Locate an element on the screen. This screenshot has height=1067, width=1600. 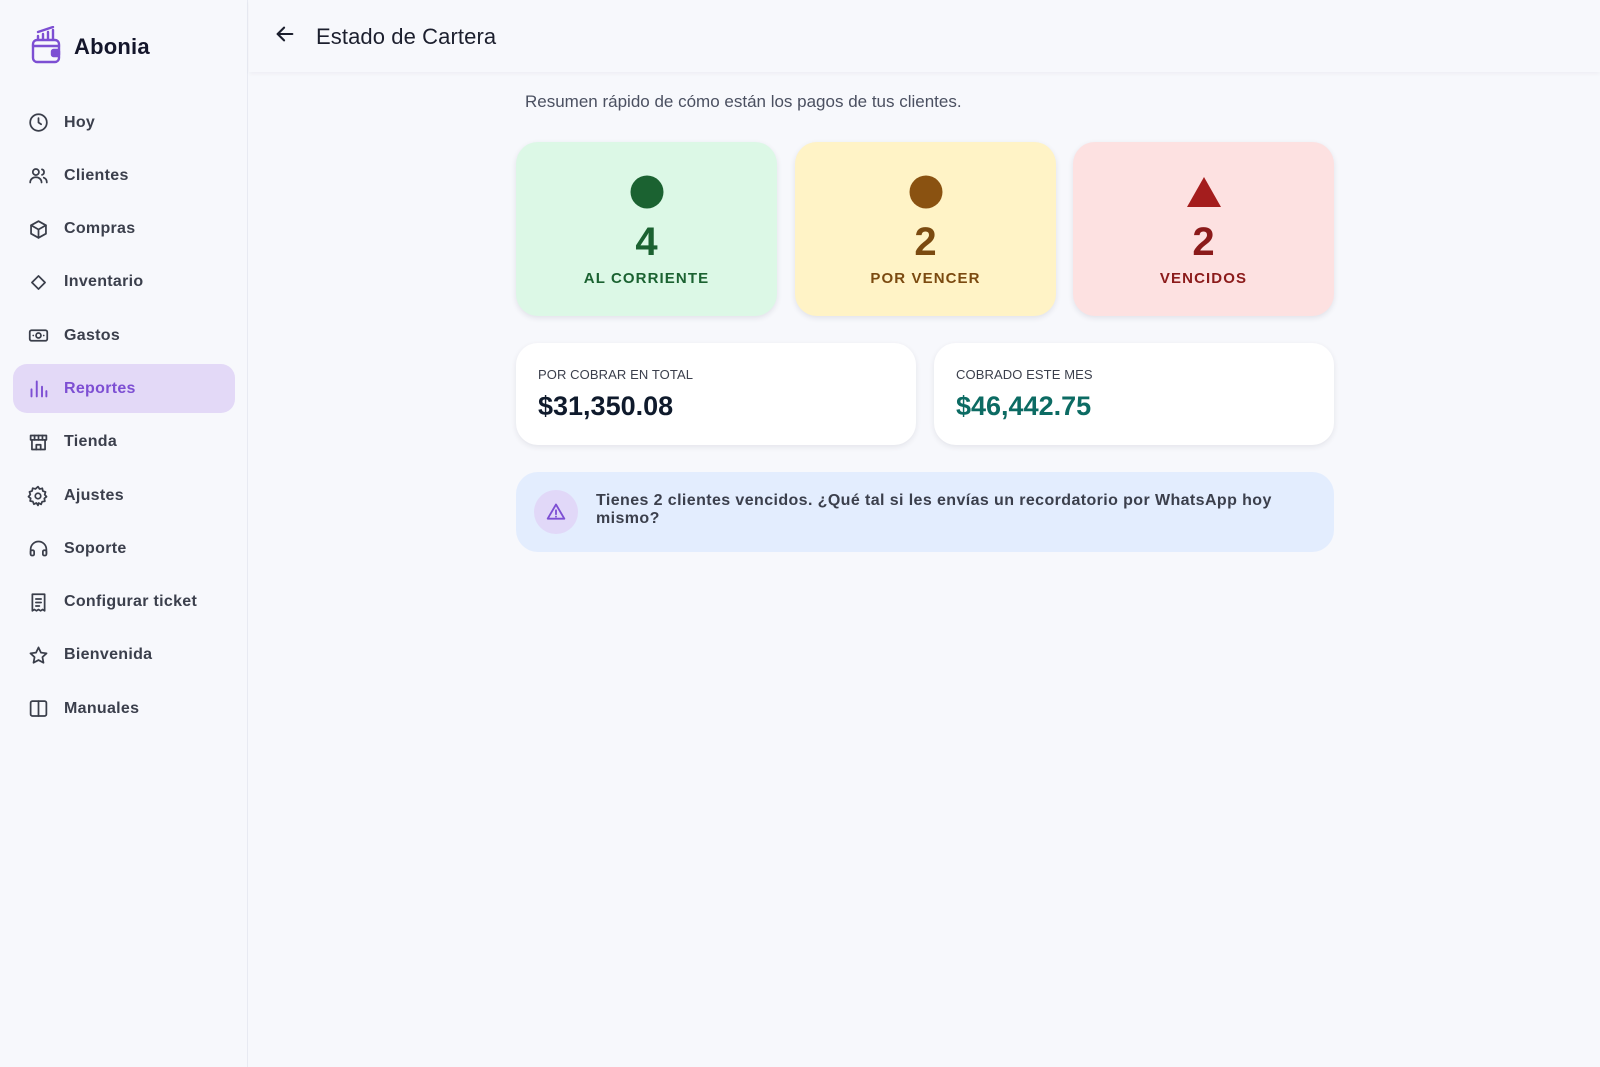
back-button is located at coordinates (285, 36).